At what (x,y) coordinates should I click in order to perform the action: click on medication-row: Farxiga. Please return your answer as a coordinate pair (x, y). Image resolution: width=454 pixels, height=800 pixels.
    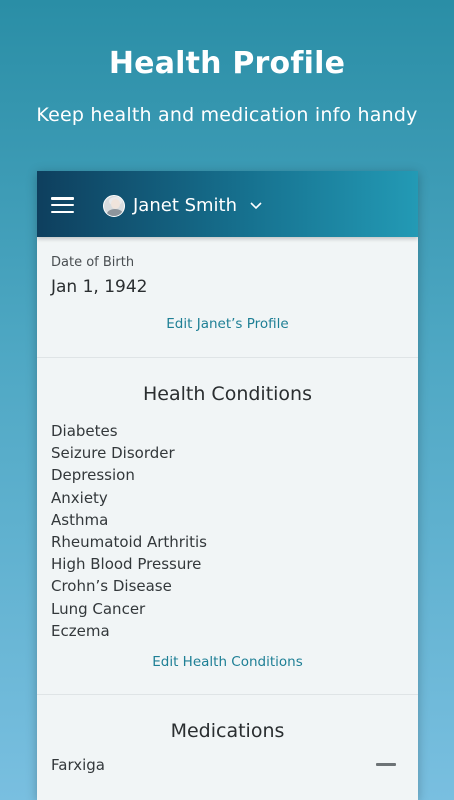
    Looking at the image, I should click on (223, 765).